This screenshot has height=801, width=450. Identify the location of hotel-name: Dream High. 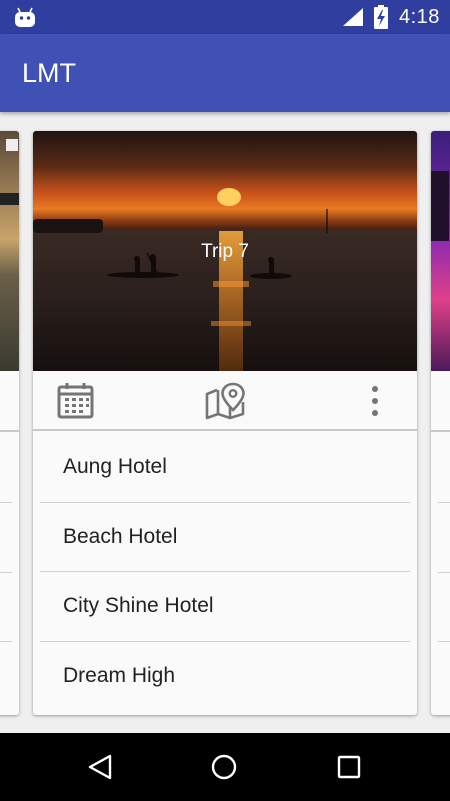
(119, 675).